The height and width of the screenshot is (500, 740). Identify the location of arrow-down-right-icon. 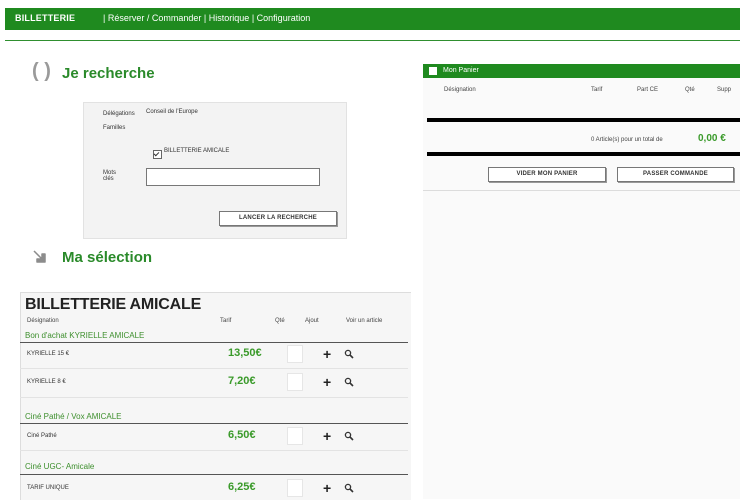
(39, 256).